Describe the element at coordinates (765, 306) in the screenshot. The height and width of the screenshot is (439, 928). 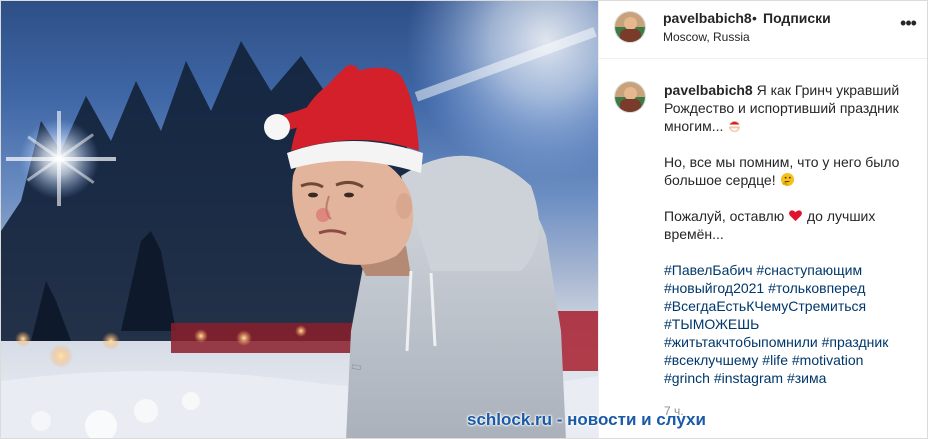
I see `hashtag-link: #ВсегдаЕстьКЧемуСтремиться` at that location.